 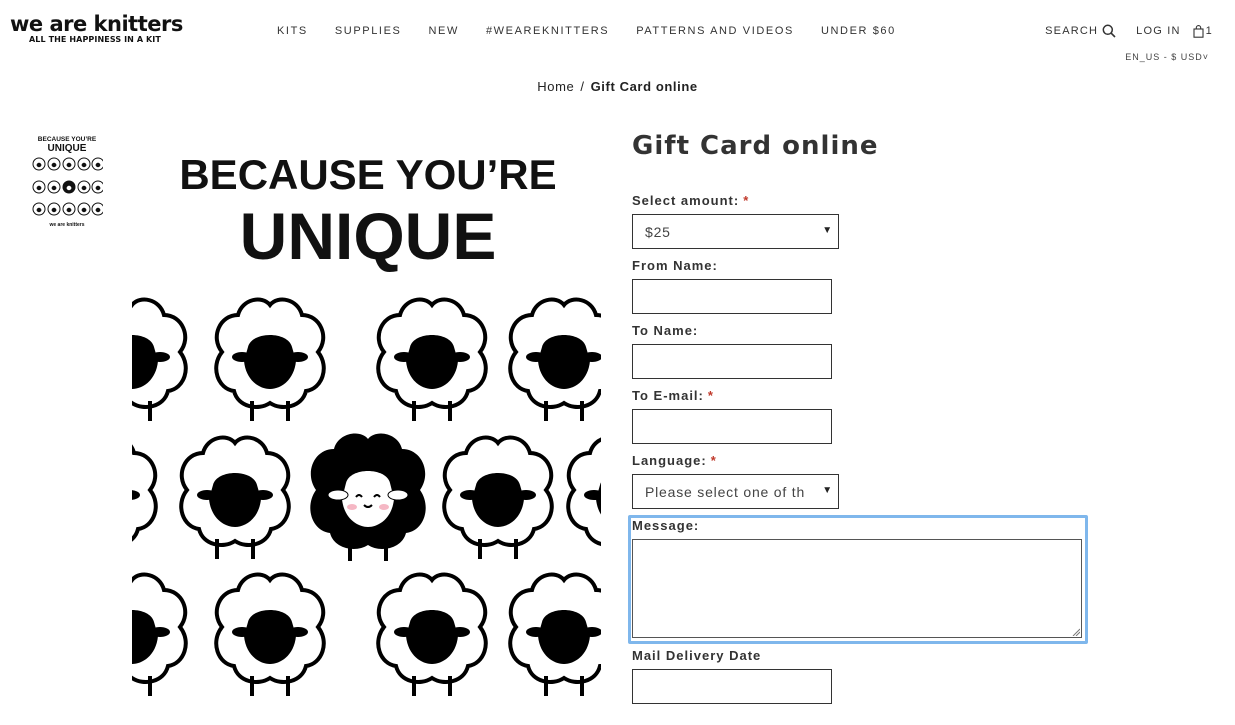 I want to click on locale-currency-selector: EN_US - $ USD˅, so click(x=1167, y=57).